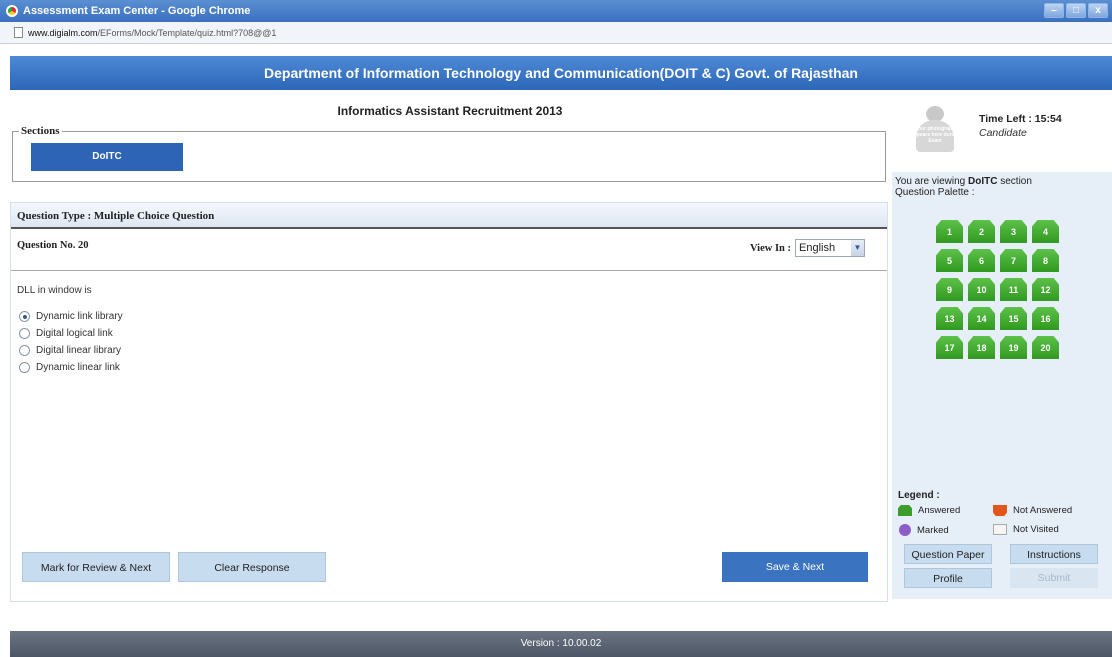  Describe the element at coordinates (1013, 231) in the screenshot. I see `palette-question-3: 3` at that location.